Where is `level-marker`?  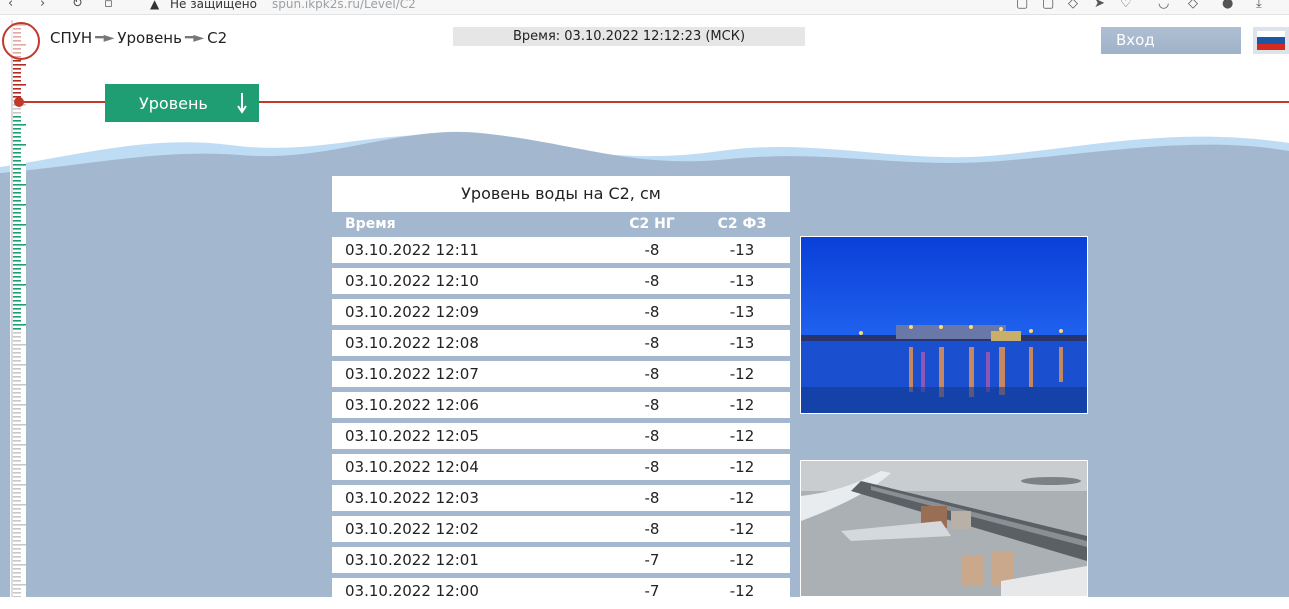 level-marker is located at coordinates (19, 102).